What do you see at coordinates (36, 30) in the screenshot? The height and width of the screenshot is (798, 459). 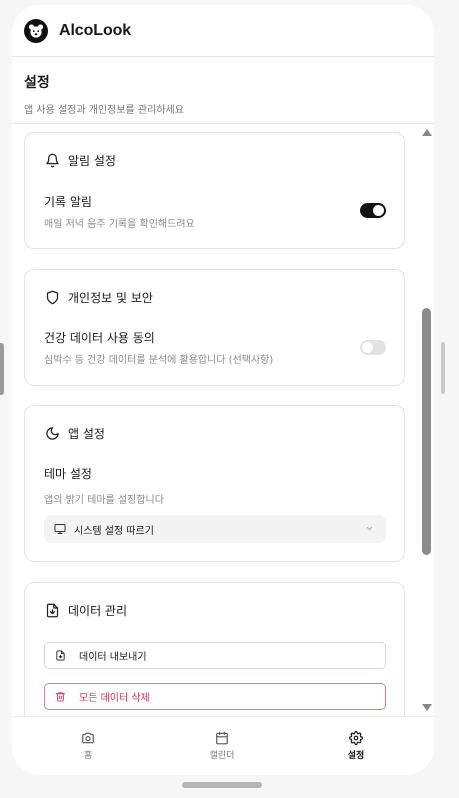 I see `app-logo-icon` at bounding box center [36, 30].